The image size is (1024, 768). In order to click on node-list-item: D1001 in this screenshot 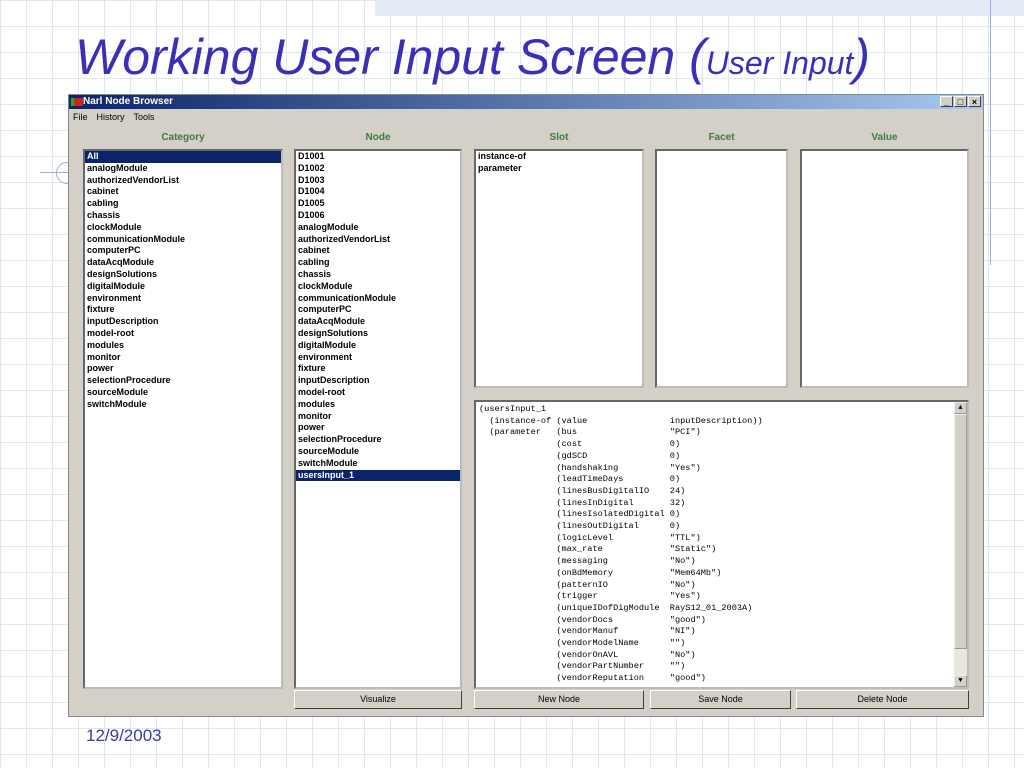, I will do `click(378, 157)`.